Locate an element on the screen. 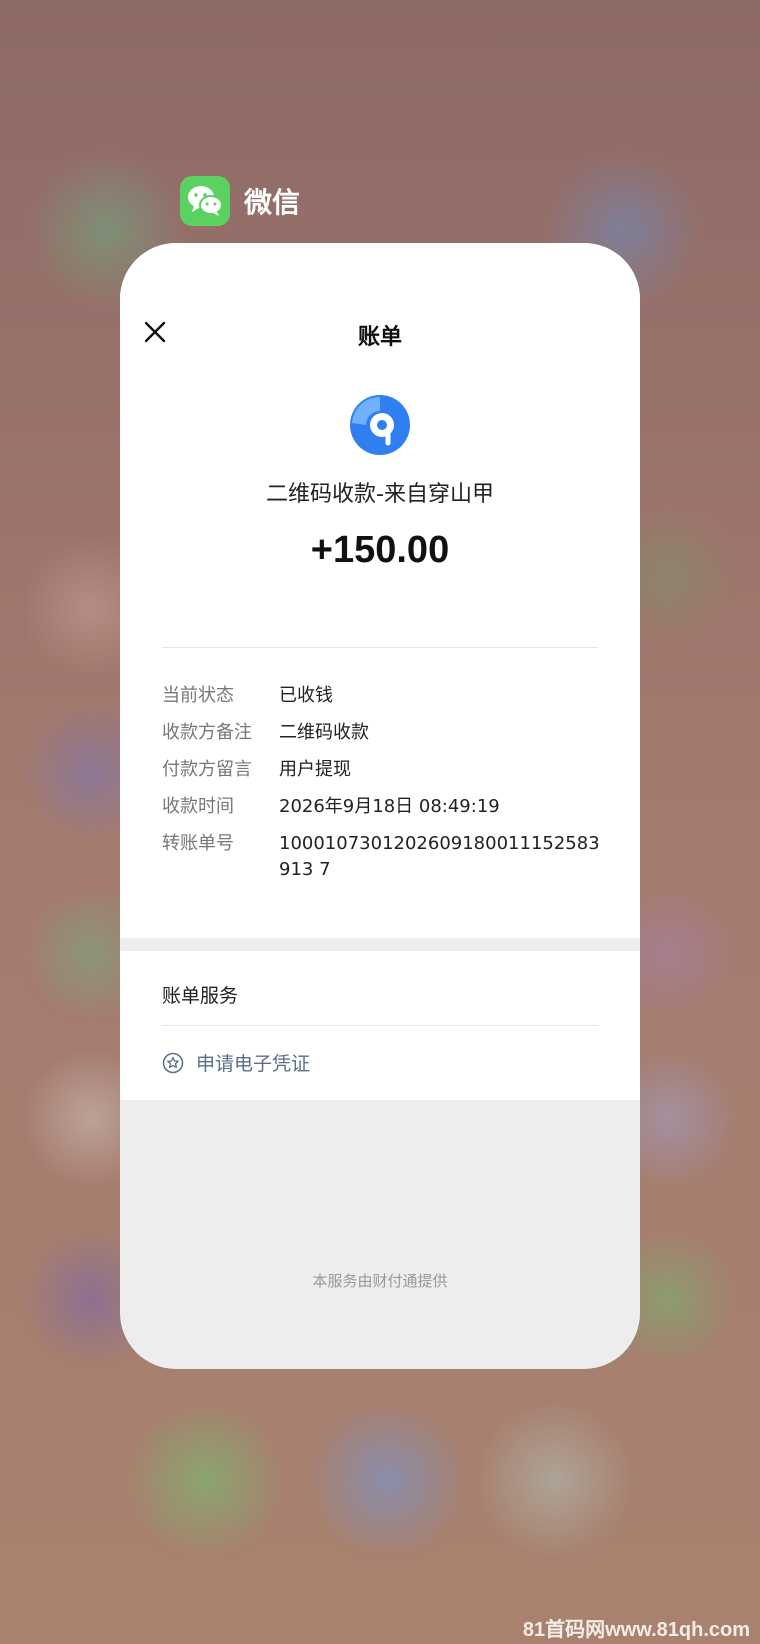  detail-value: 已收钱 is located at coordinates (306, 695).